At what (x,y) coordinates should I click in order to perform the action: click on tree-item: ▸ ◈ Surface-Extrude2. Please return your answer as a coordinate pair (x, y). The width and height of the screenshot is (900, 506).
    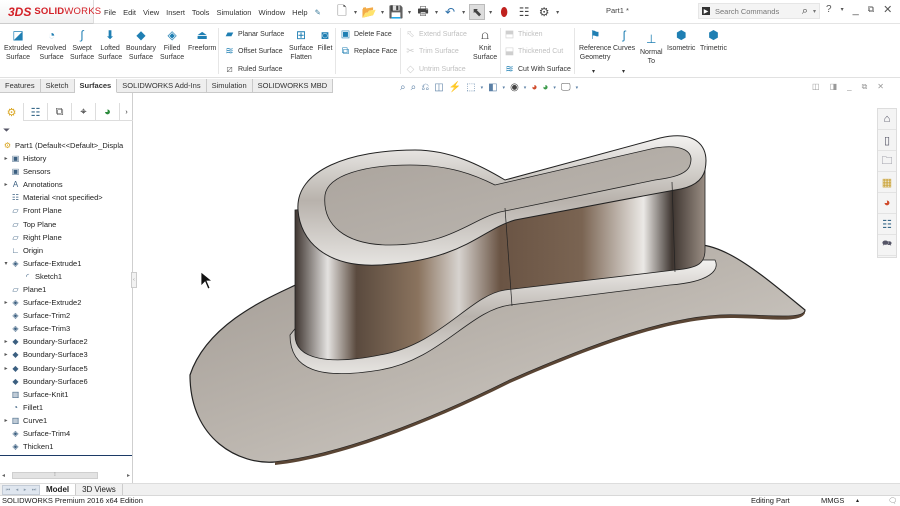
    Looking at the image, I should click on (66, 302).